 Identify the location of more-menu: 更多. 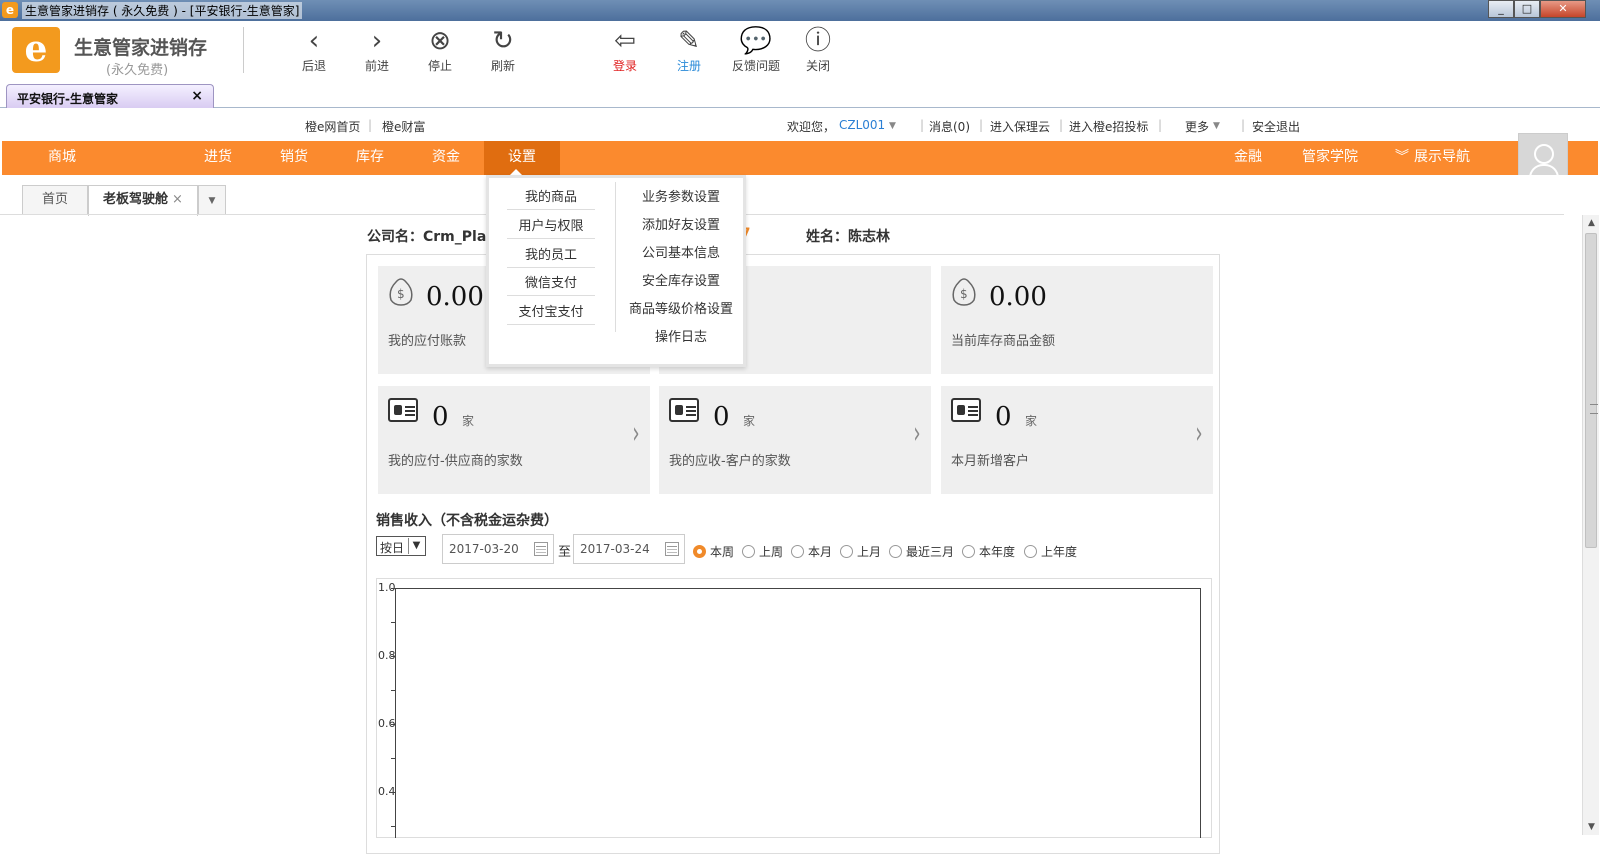
(1197, 126).